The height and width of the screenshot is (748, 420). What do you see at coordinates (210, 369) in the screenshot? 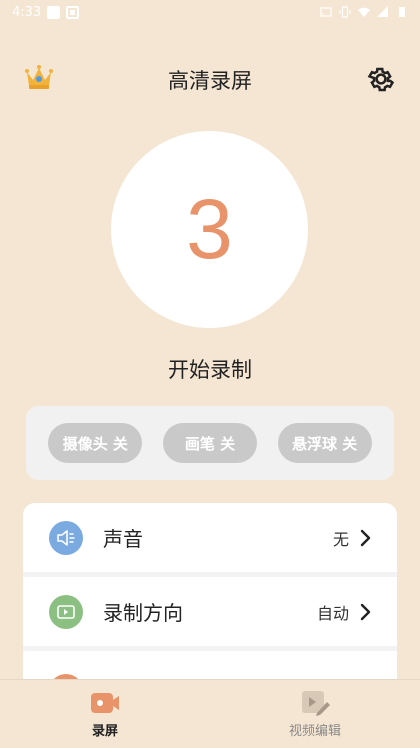
I see `start-recording-label: 开始录制` at bounding box center [210, 369].